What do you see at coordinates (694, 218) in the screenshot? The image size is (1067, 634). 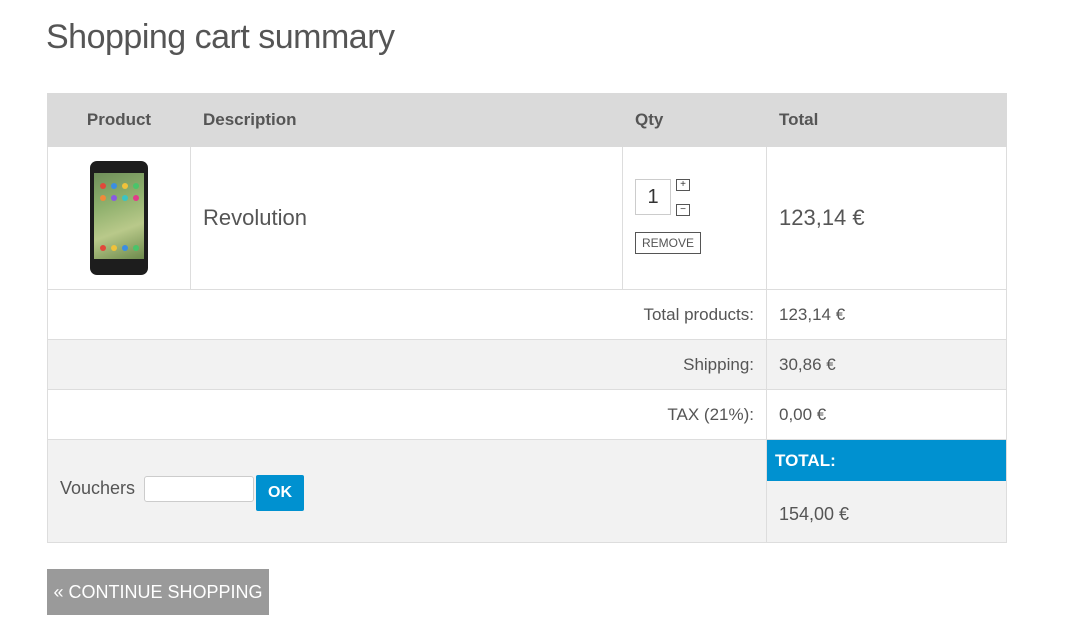 I see `qty-cell: 1 + − REMOVE` at bounding box center [694, 218].